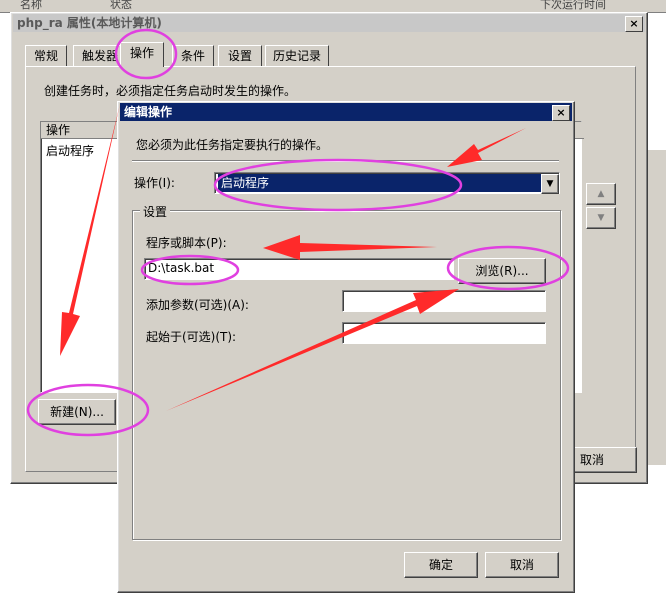 The image size is (666, 612). What do you see at coordinates (441, 565) in the screenshot?
I see `ok-button: 确定` at bounding box center [441, 565].